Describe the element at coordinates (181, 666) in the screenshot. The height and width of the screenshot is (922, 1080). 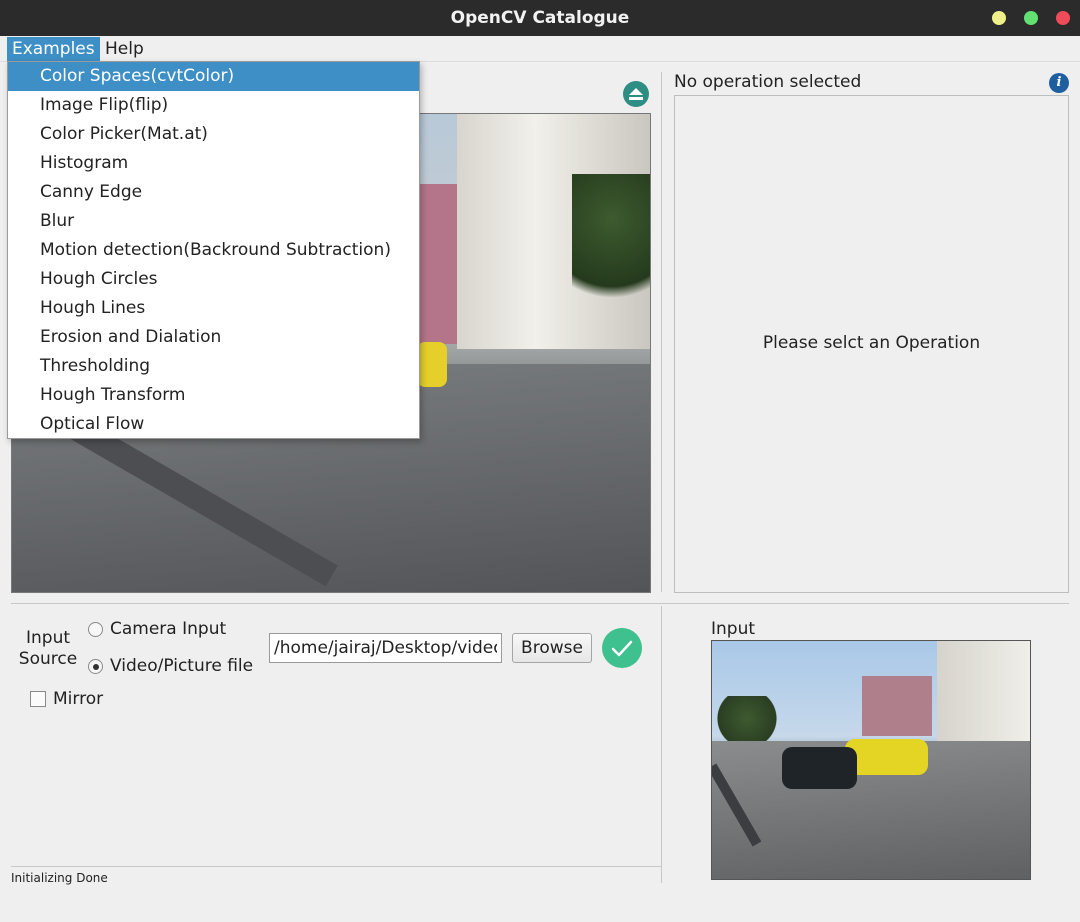
I see `video-file-label: Video/Picture file` at that location.